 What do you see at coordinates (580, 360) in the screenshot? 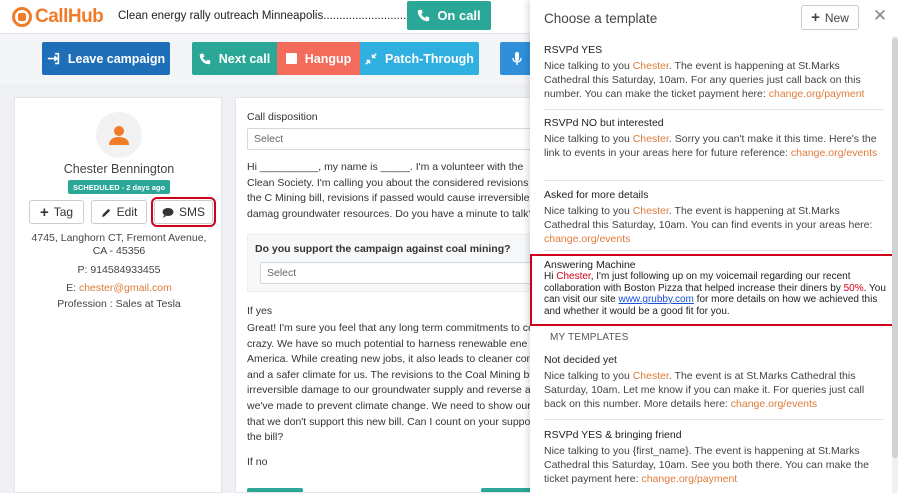
I see `template-title: Not decided yet` at bounding box center [580, 360].